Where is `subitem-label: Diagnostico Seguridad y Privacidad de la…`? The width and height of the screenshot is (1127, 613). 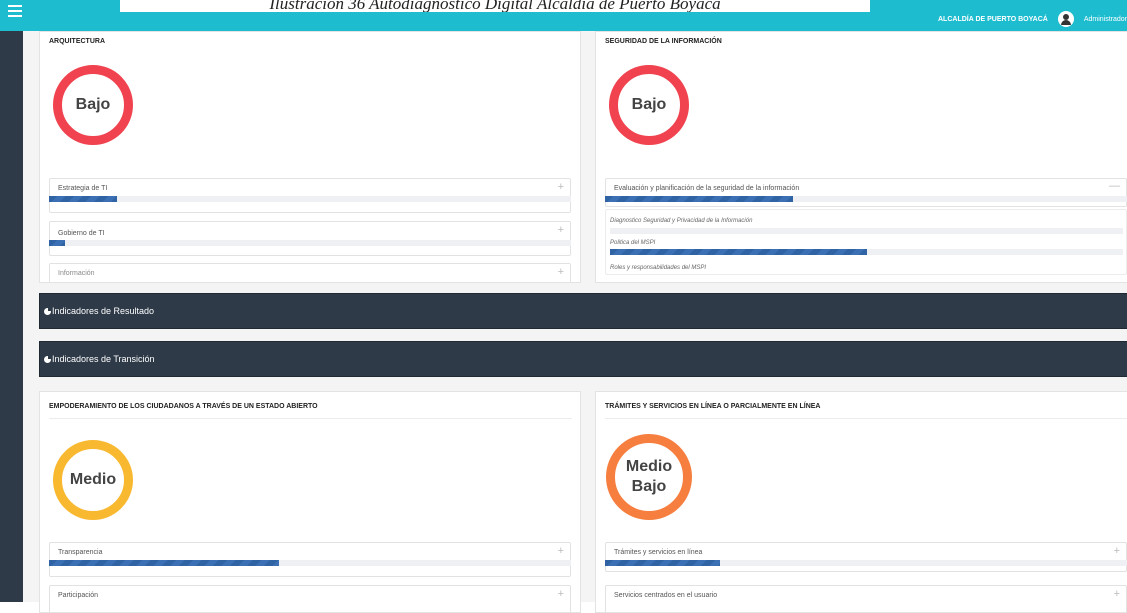
subitem-label: Diagnostico Seguridad y Privacidad de la… is located at coordinates (681, 221).